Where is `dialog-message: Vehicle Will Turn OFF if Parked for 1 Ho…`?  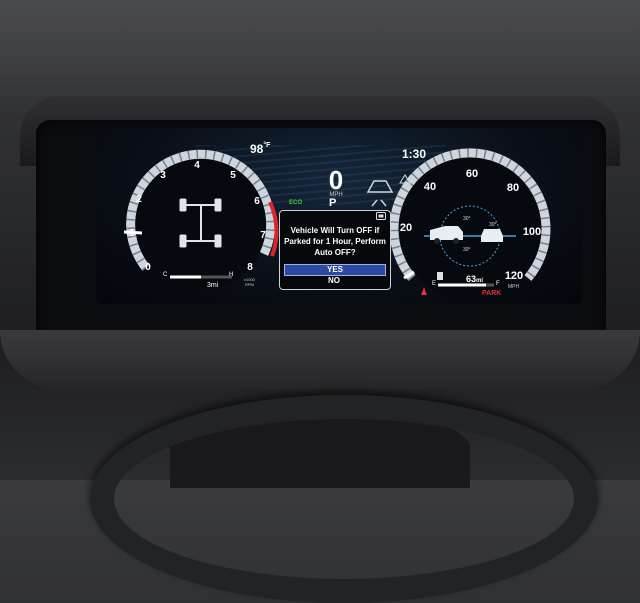 dialog-message: Vehicle Will Turn OFF if Parked for 1 Ho… is located at coordinates (335, 241).